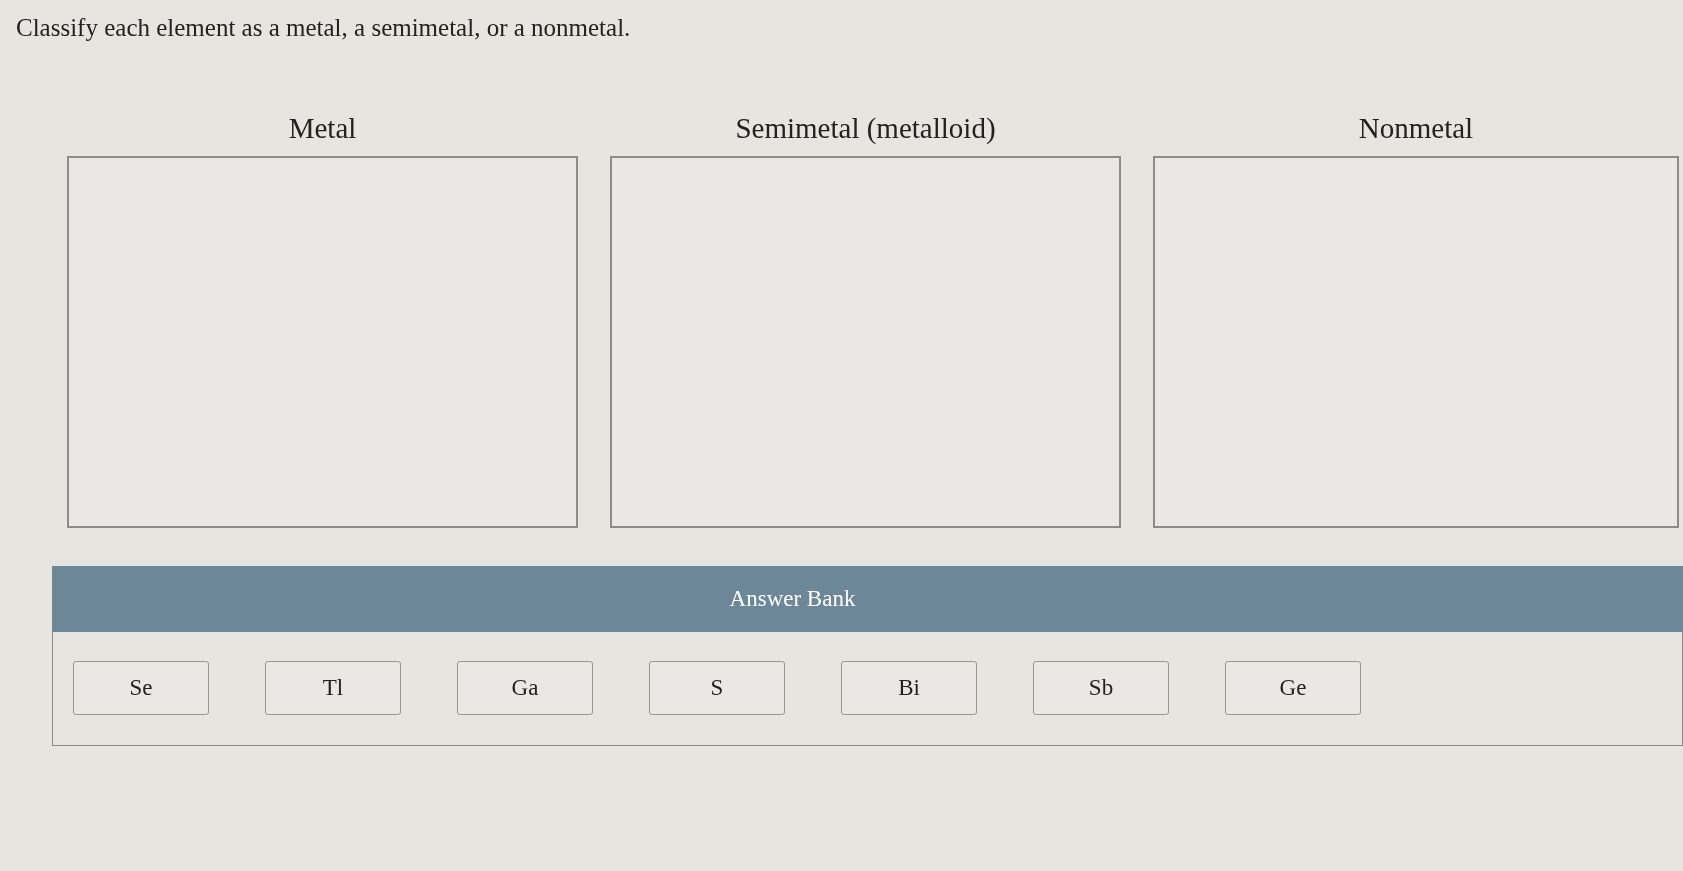  Describe the element at coordinates (322, 129) in the screenshot. I see `column-heading: Metal` at that location.